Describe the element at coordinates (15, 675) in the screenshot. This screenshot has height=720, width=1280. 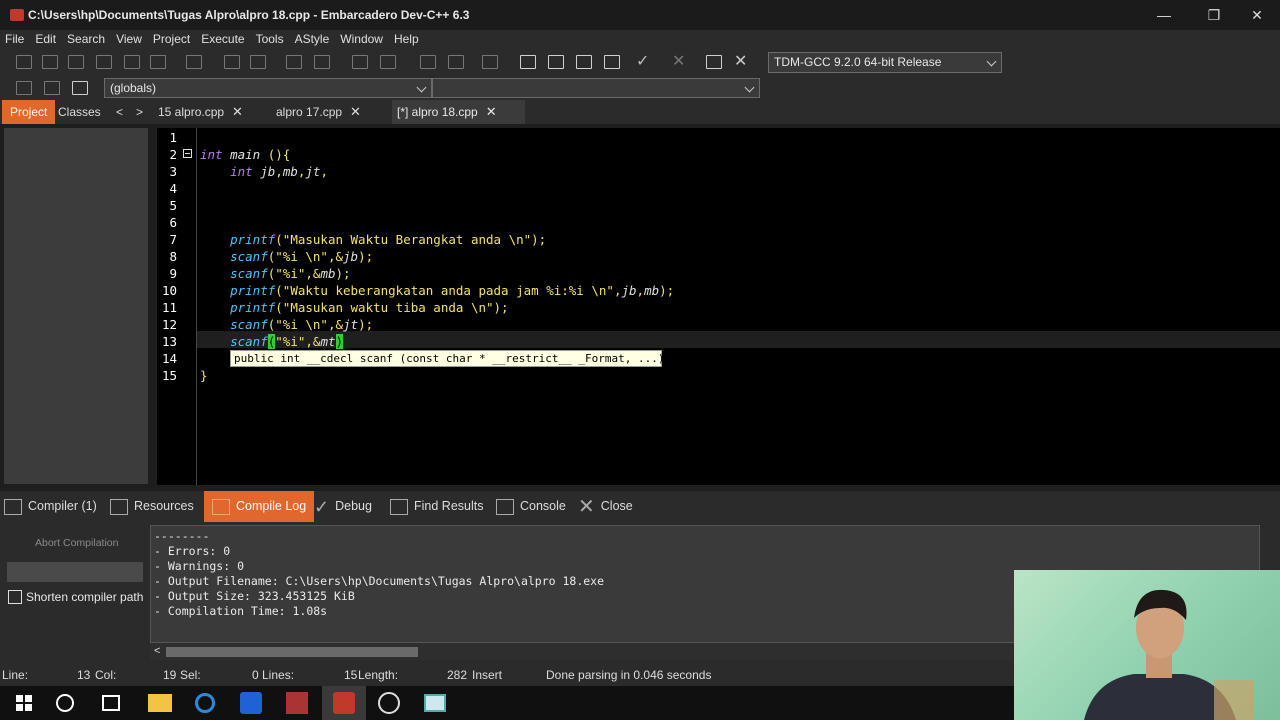
I see `status-line-label: Line:` at that location.